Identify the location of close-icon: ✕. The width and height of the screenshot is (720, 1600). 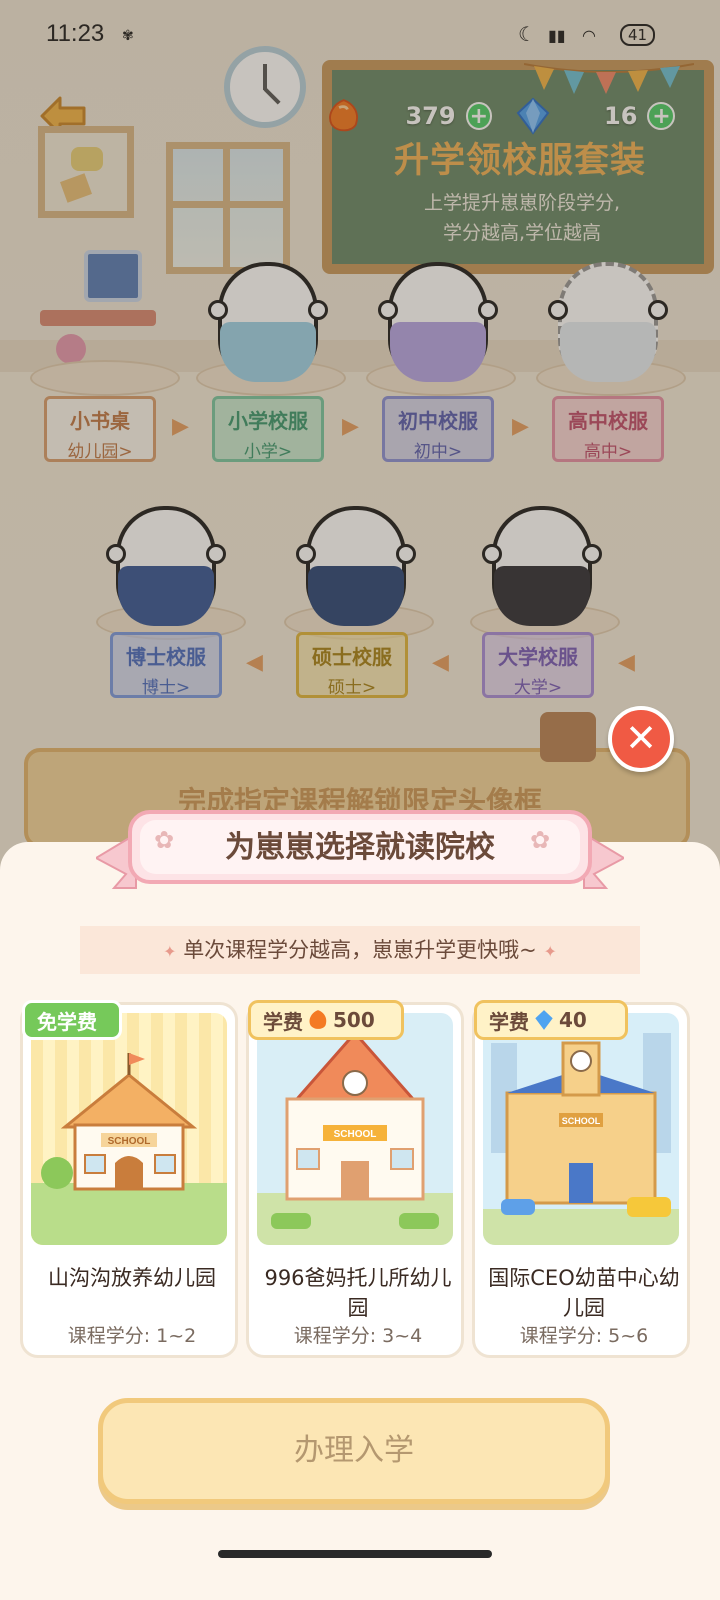
(641, 738).